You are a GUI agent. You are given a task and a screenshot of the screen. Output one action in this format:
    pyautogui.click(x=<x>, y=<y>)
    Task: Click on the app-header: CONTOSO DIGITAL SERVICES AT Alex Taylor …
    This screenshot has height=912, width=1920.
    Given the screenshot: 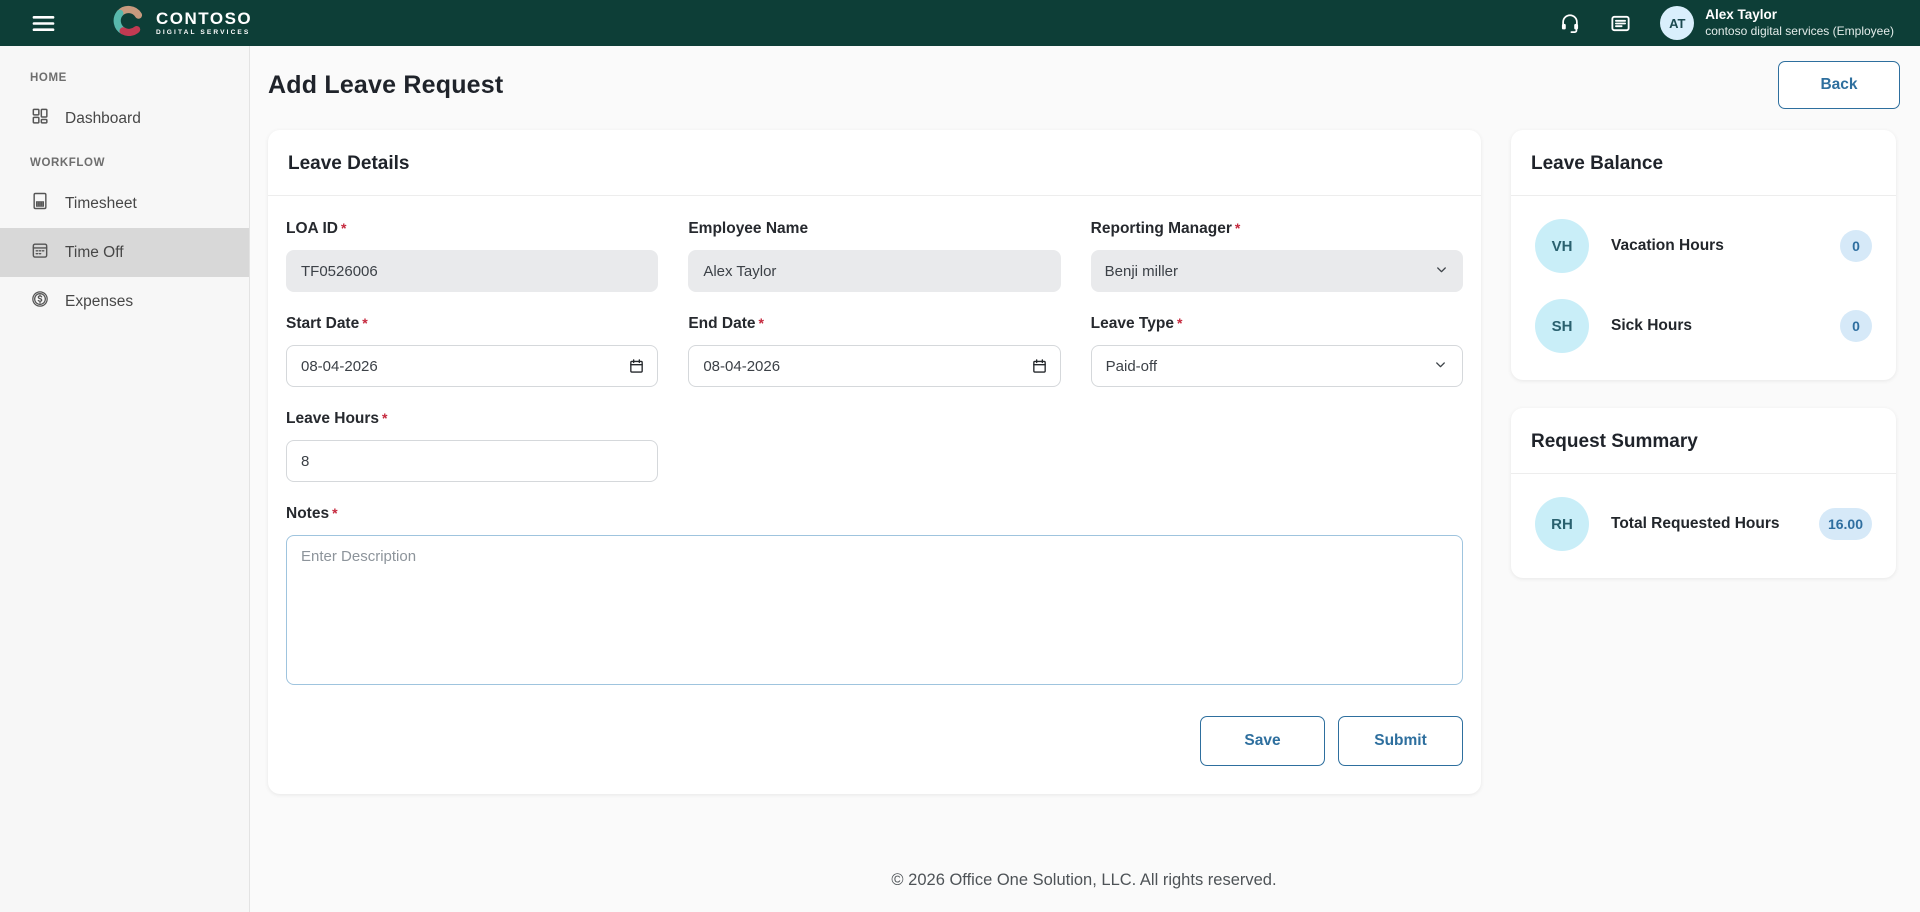 What is the action you would take?
    pyautogui.click(x=960, y=23)
    